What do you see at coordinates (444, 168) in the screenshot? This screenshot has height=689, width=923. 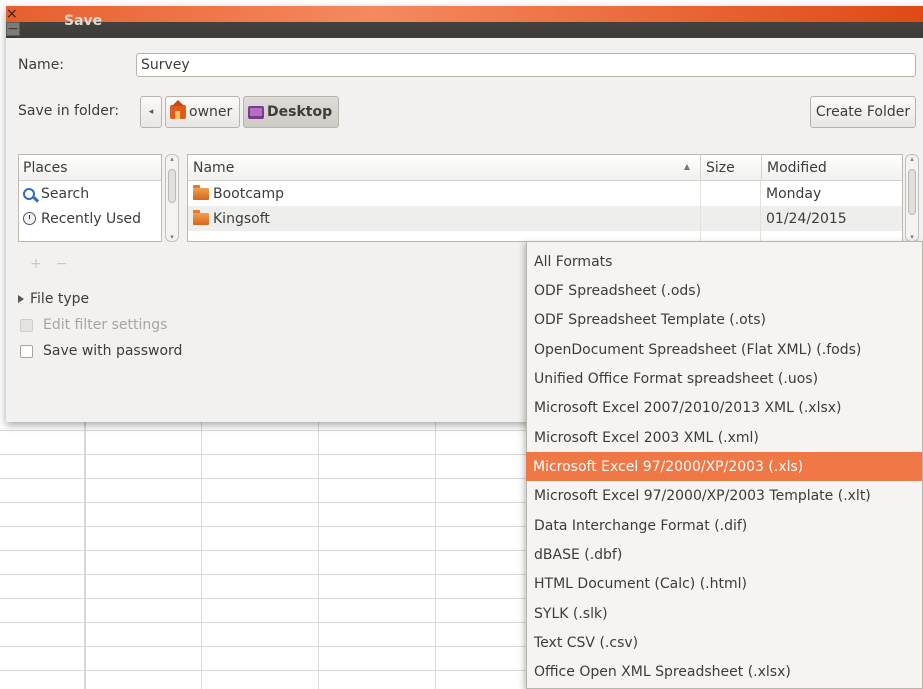 I see `column-header-name: Name ▲` at bounding box center [444, 168].